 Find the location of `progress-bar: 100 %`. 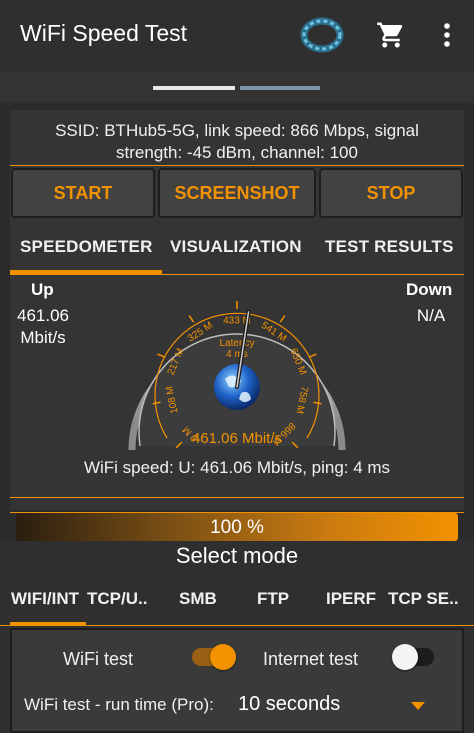

progress-bar: 100 % is located at coordinates (237, 527).